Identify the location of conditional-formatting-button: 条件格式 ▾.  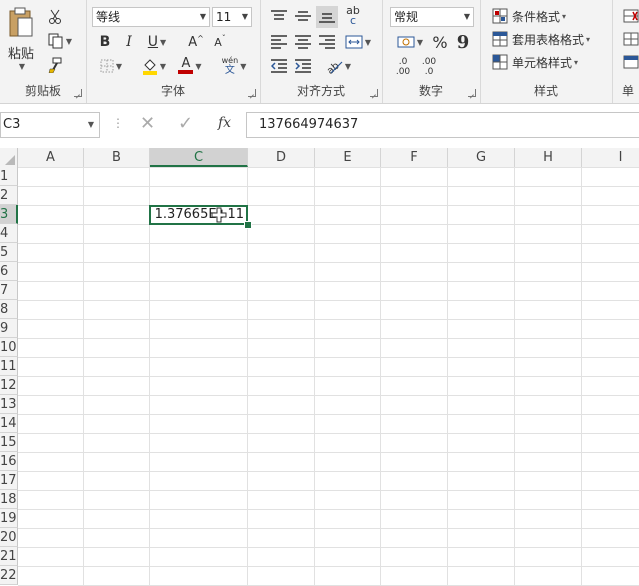
(550, 16).